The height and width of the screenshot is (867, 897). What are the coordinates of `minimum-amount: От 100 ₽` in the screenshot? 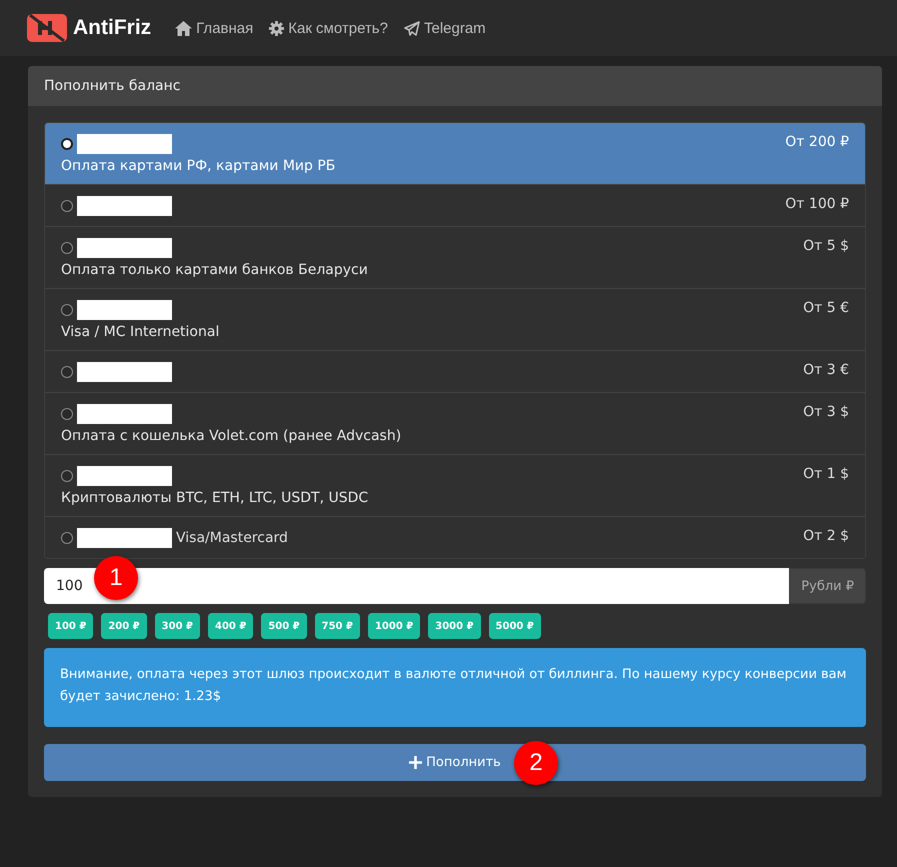 It's located at (817, 205).